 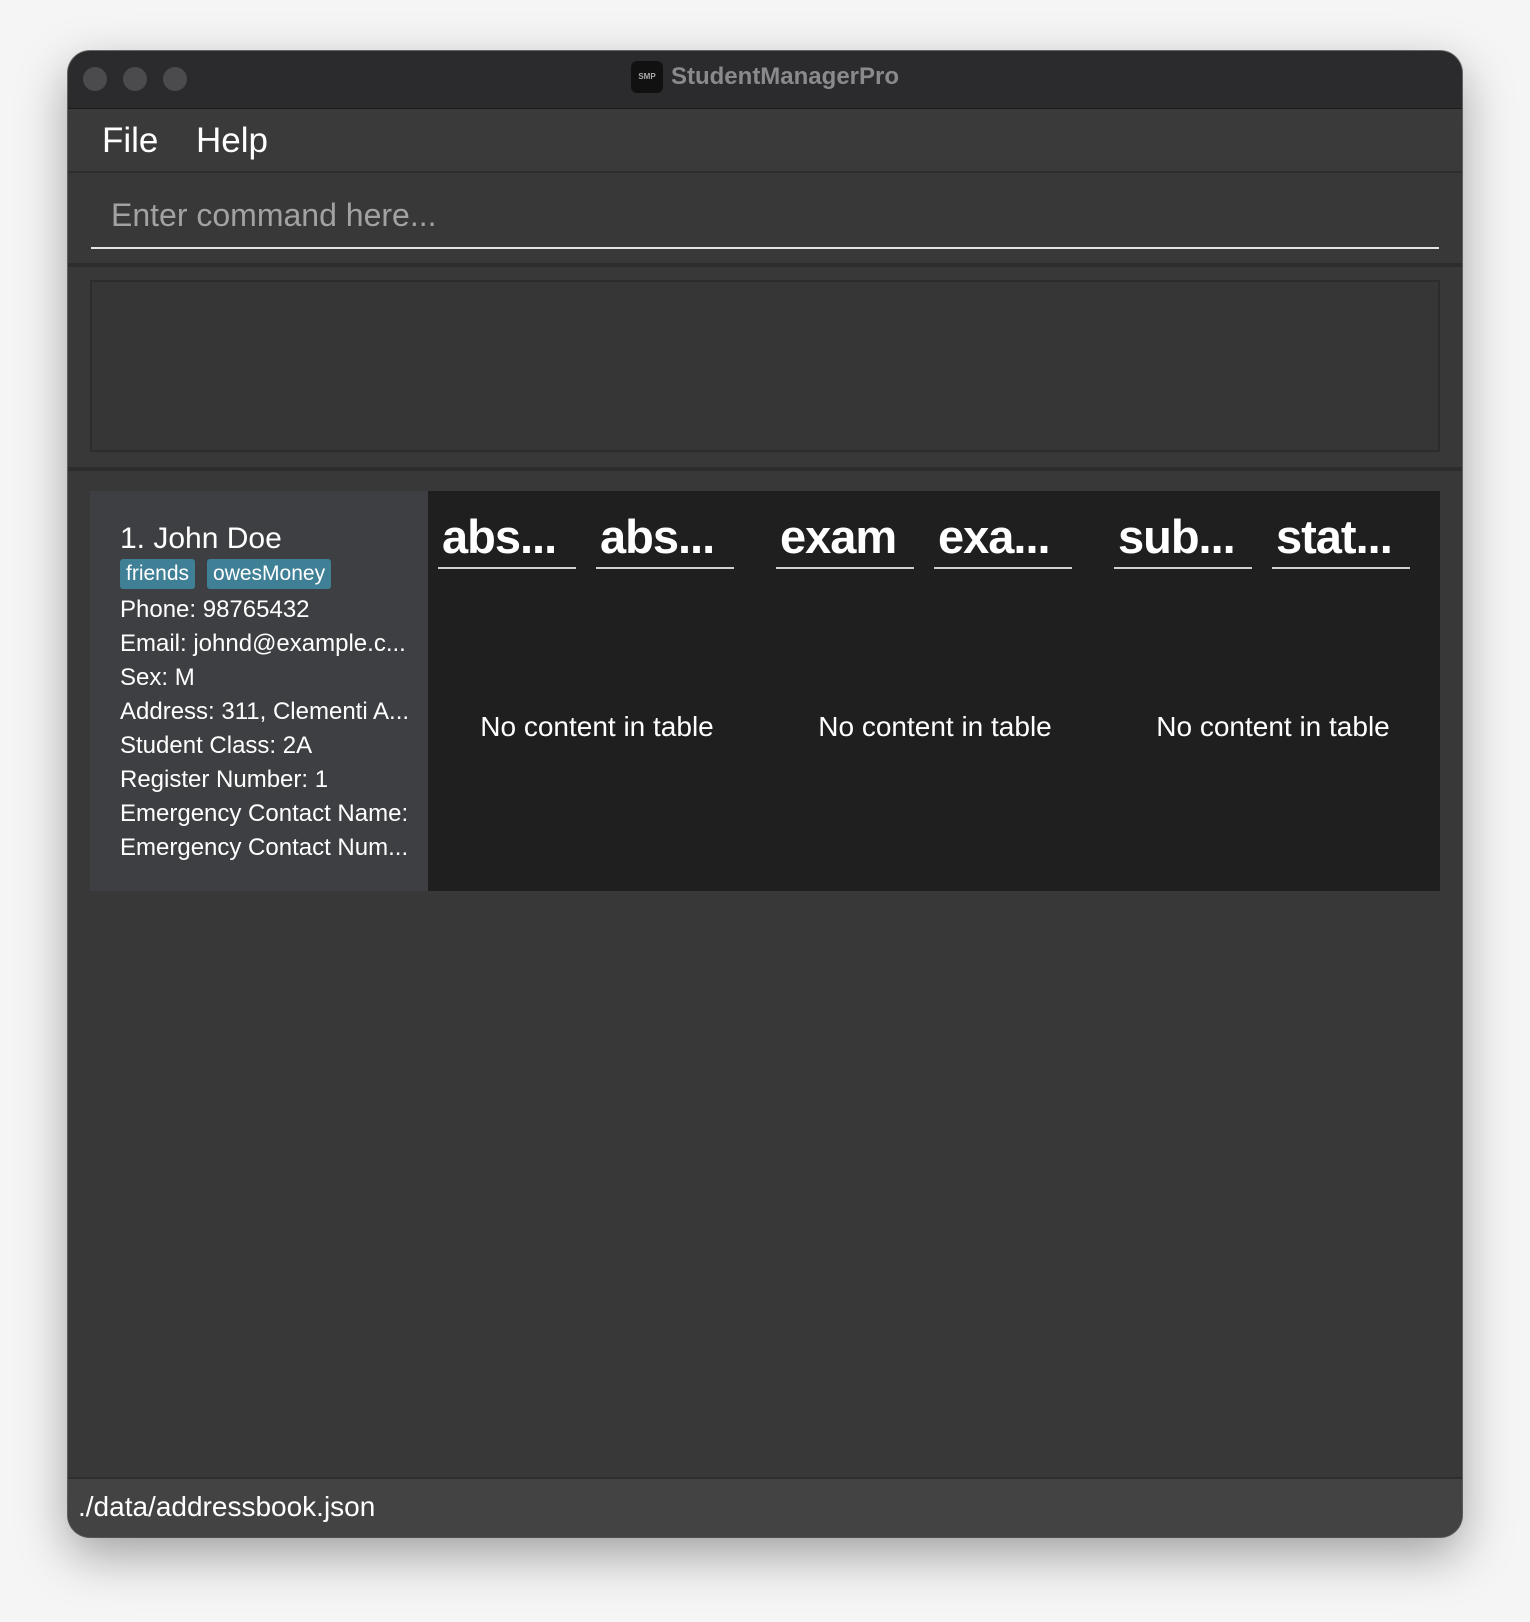 What do you see at coordinates (845, 539) in the screenshot?
I see `column-header: exam` at bounding box center [845, 539].